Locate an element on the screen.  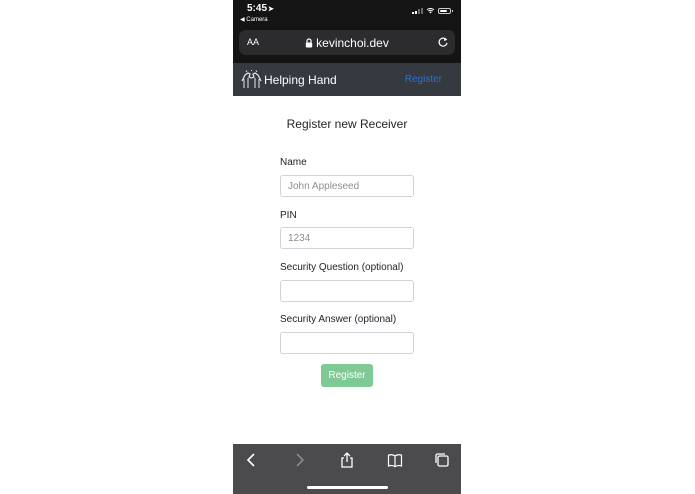
url-display: kevinchoi.dev is located at coordinates (347, 43).